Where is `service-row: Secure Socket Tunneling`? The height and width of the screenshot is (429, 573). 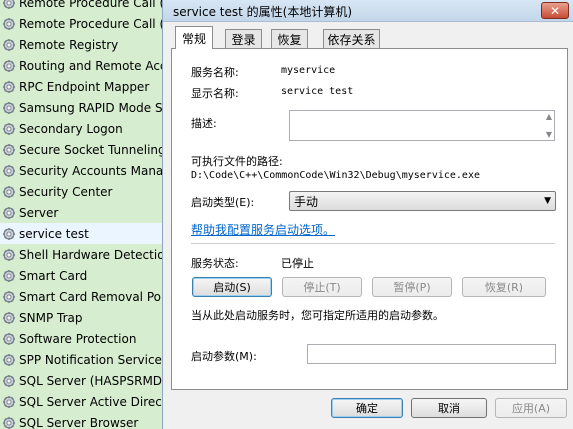 service-row: Secure Socket Tunneling is located at coordinates (85, 149).